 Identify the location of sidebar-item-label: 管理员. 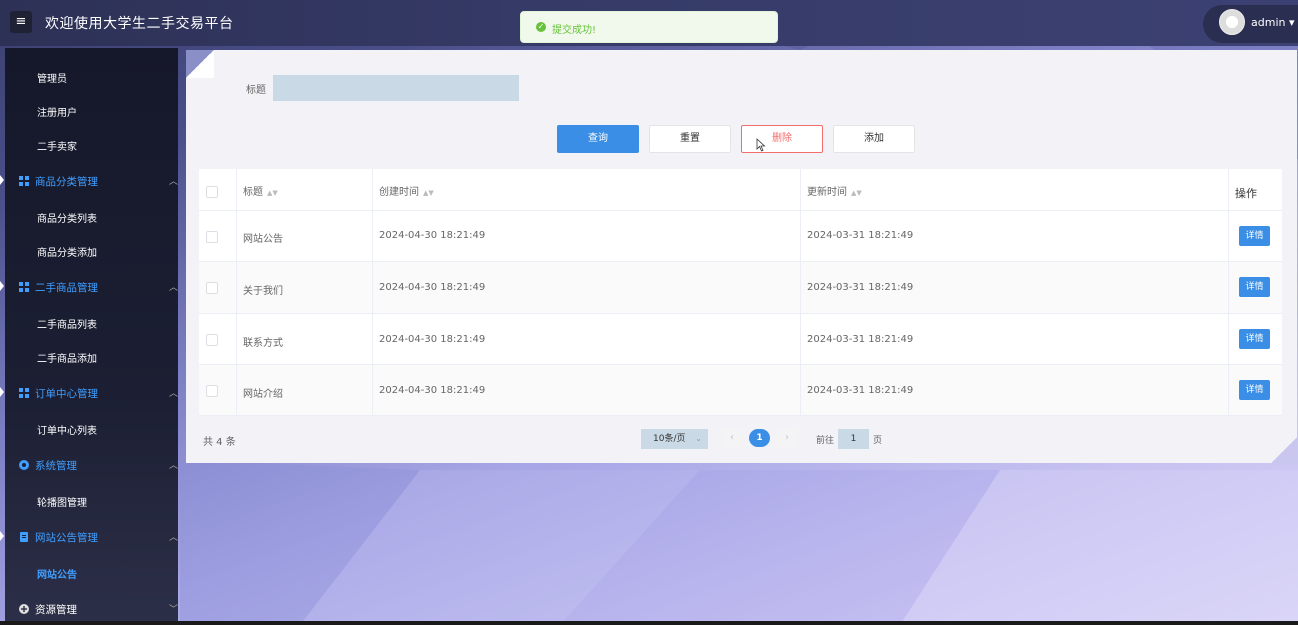
(52, 79).